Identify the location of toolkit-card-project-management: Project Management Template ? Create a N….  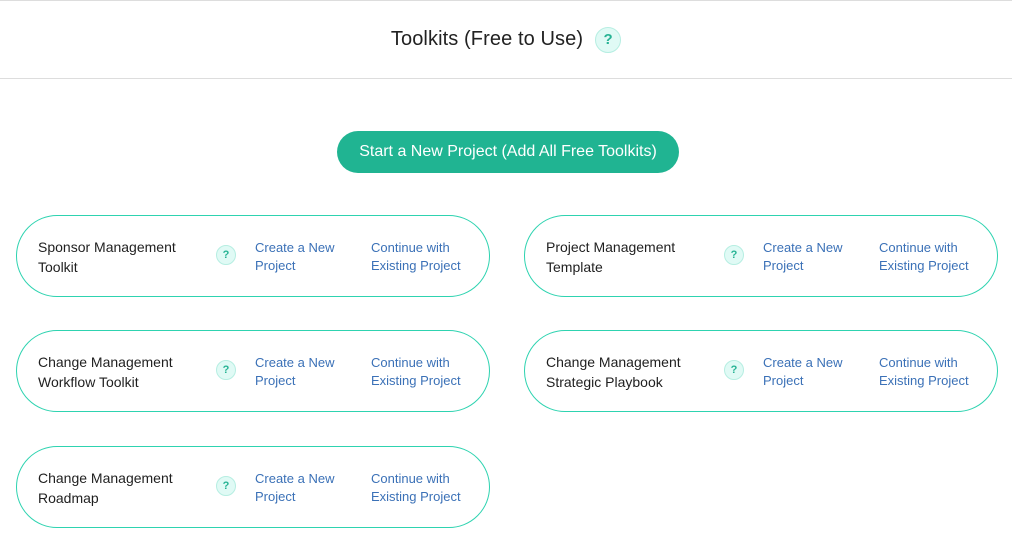
(761, 256).